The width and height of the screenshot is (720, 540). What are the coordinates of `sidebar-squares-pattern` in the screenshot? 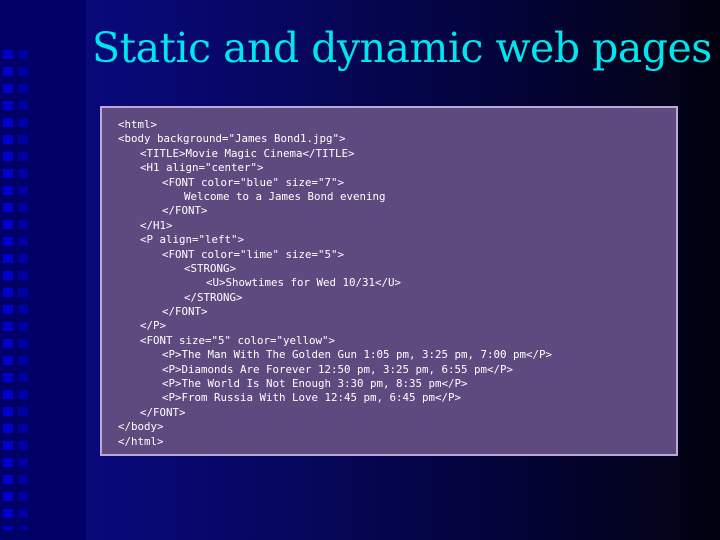 It's located at (8, 290).